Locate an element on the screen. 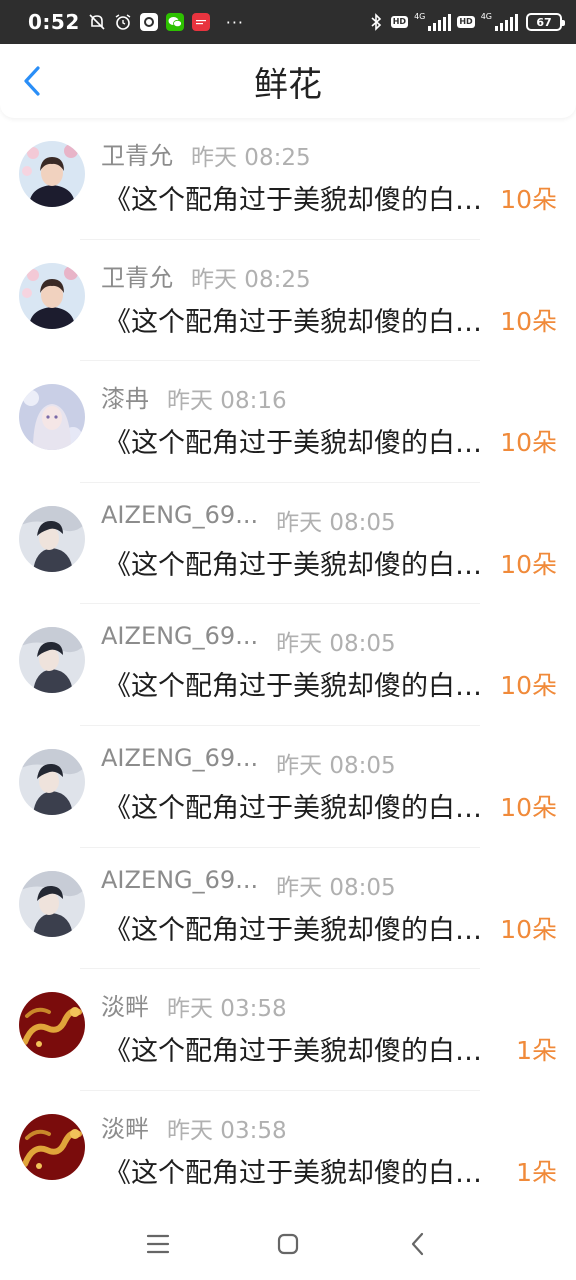 The image size is (576, 1280). alarm-icon is located at coordinates (123, 22).